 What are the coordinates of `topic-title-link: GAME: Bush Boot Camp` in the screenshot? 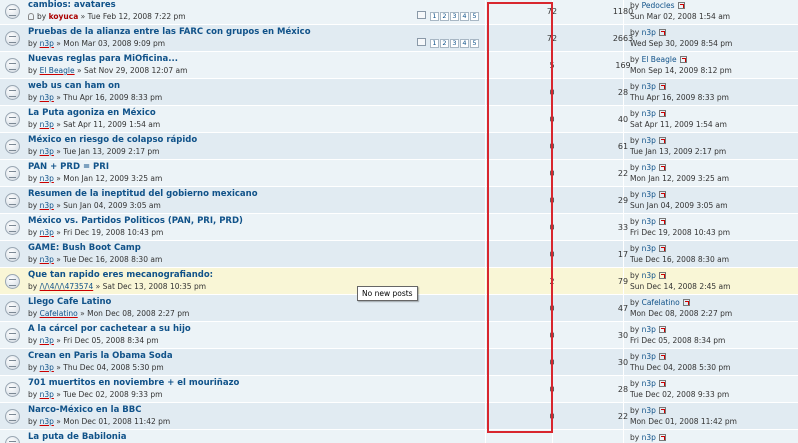 It's located at (84, 248).